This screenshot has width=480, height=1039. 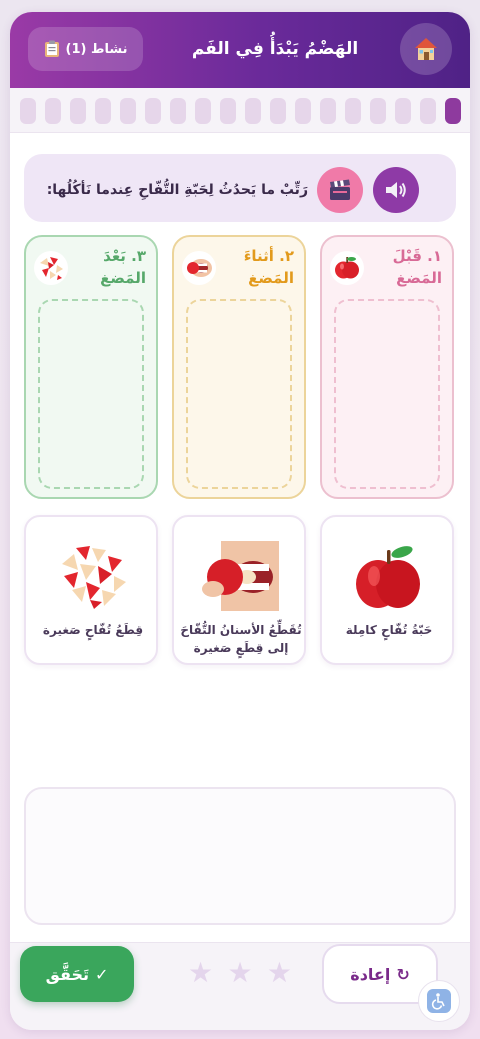 I want to click on drop-zone-during, so click(x=239, y=394).